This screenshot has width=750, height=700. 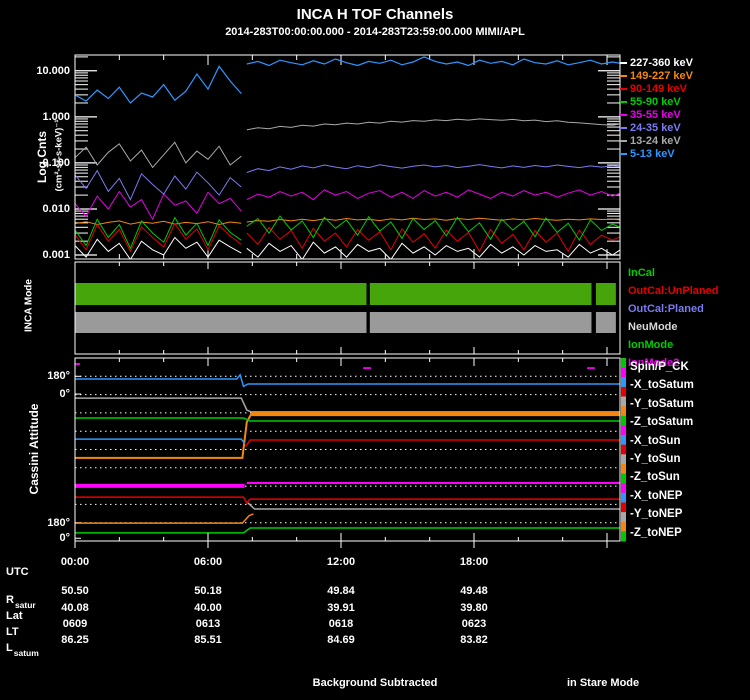 What do you see at coordinates (56, 117) in the screenshot?
I see `tof-ytick-label: 1.000` at bounding box center [56, 117].